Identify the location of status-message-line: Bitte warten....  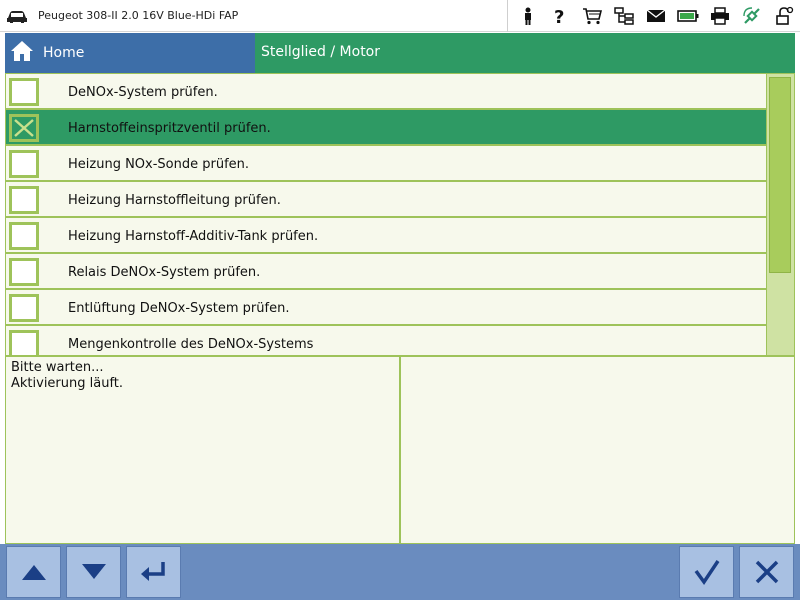
(57, 367).